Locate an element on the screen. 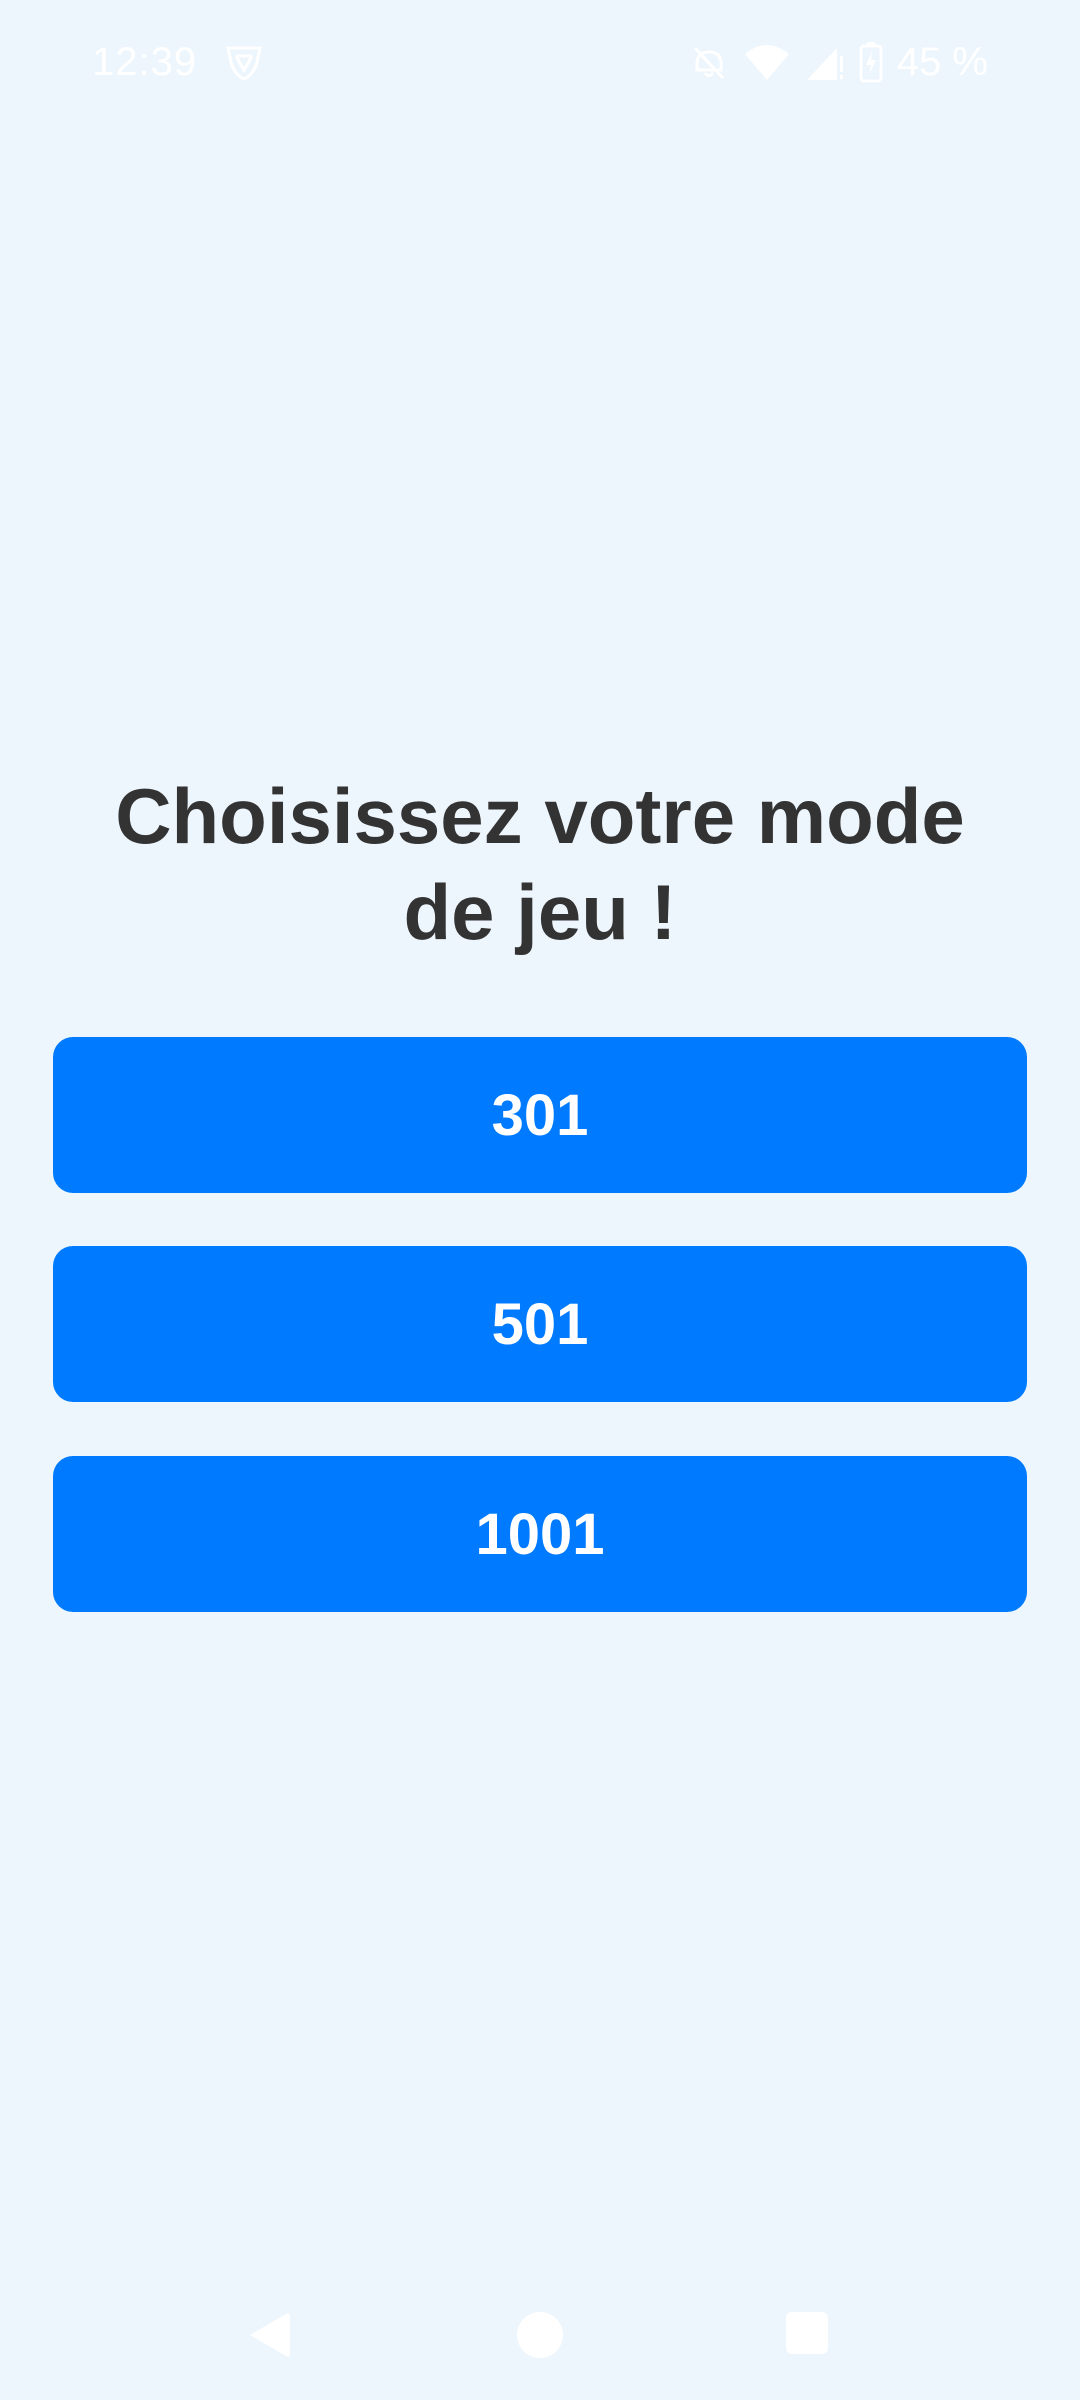 The image size is (1080, 2400). battery-charging-icon is located at coordinates (871, 62).